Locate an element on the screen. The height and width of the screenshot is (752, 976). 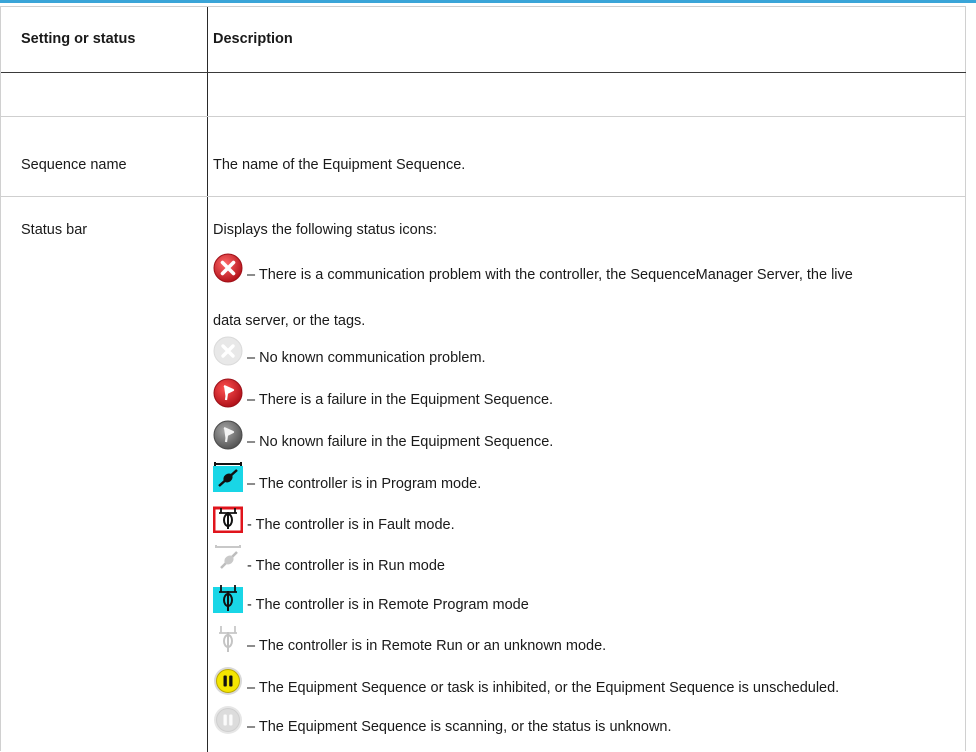
status-text-continued: data server, or the tags. is located at coordinates (289, 321).